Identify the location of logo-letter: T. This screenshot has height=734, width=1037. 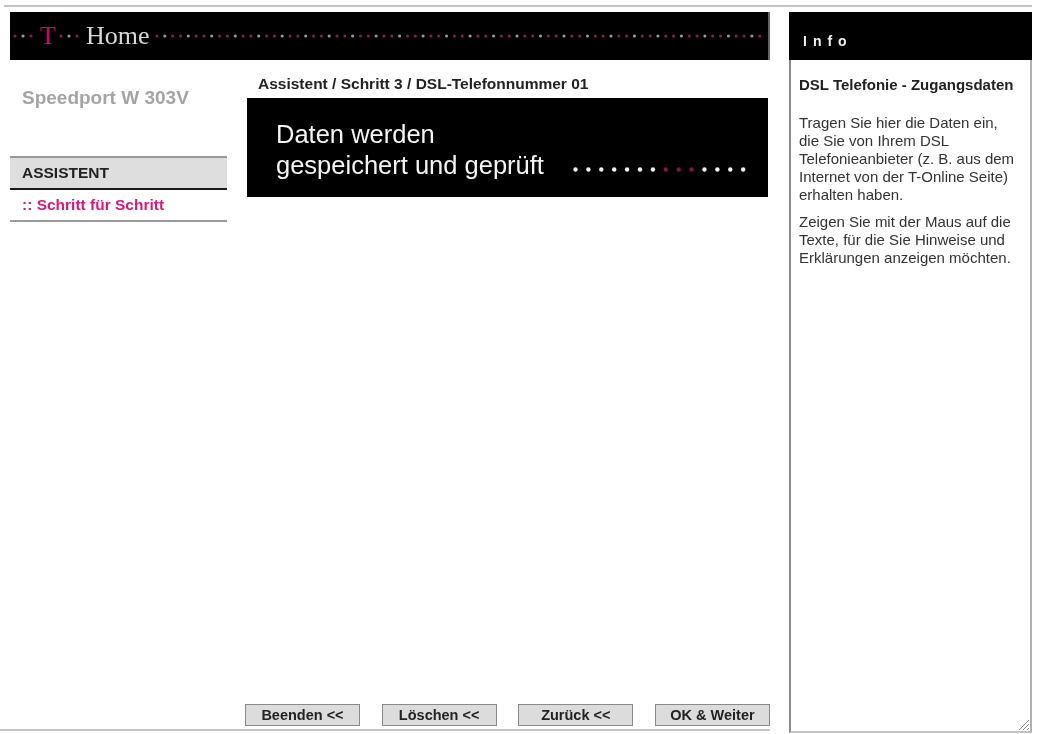
(48, 36).